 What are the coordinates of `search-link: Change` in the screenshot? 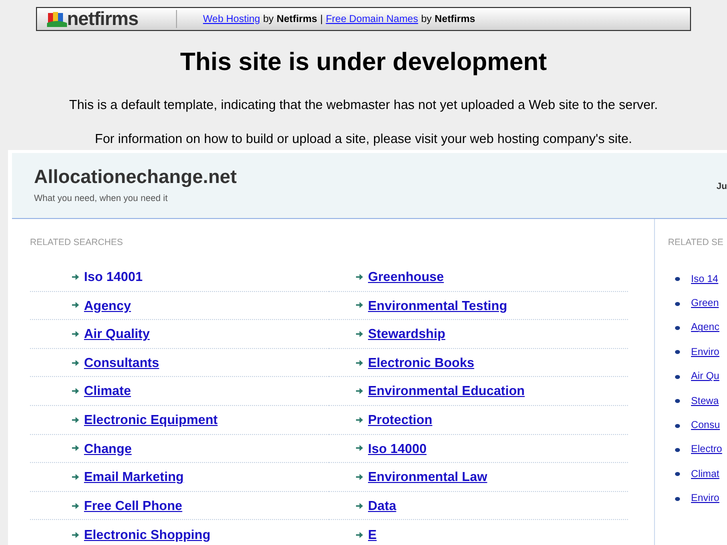 It's located at (108, 448).